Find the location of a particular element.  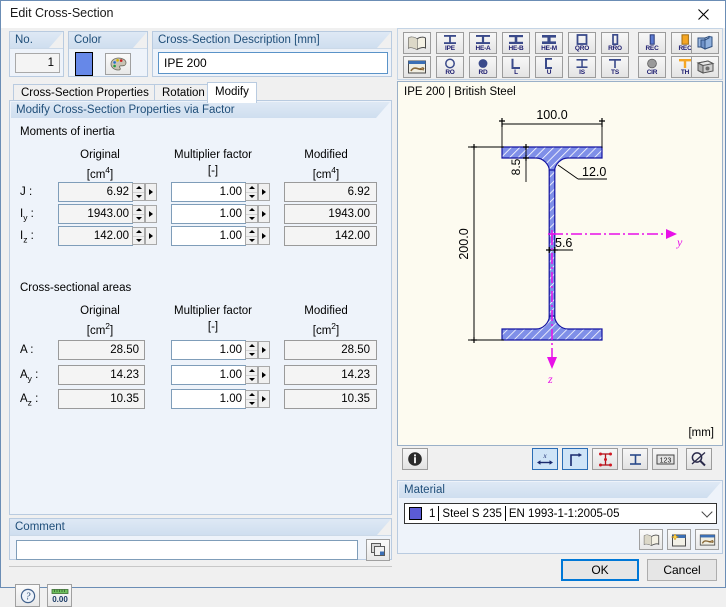

factor-iy-more-icon is located at coordinates (264, 214).